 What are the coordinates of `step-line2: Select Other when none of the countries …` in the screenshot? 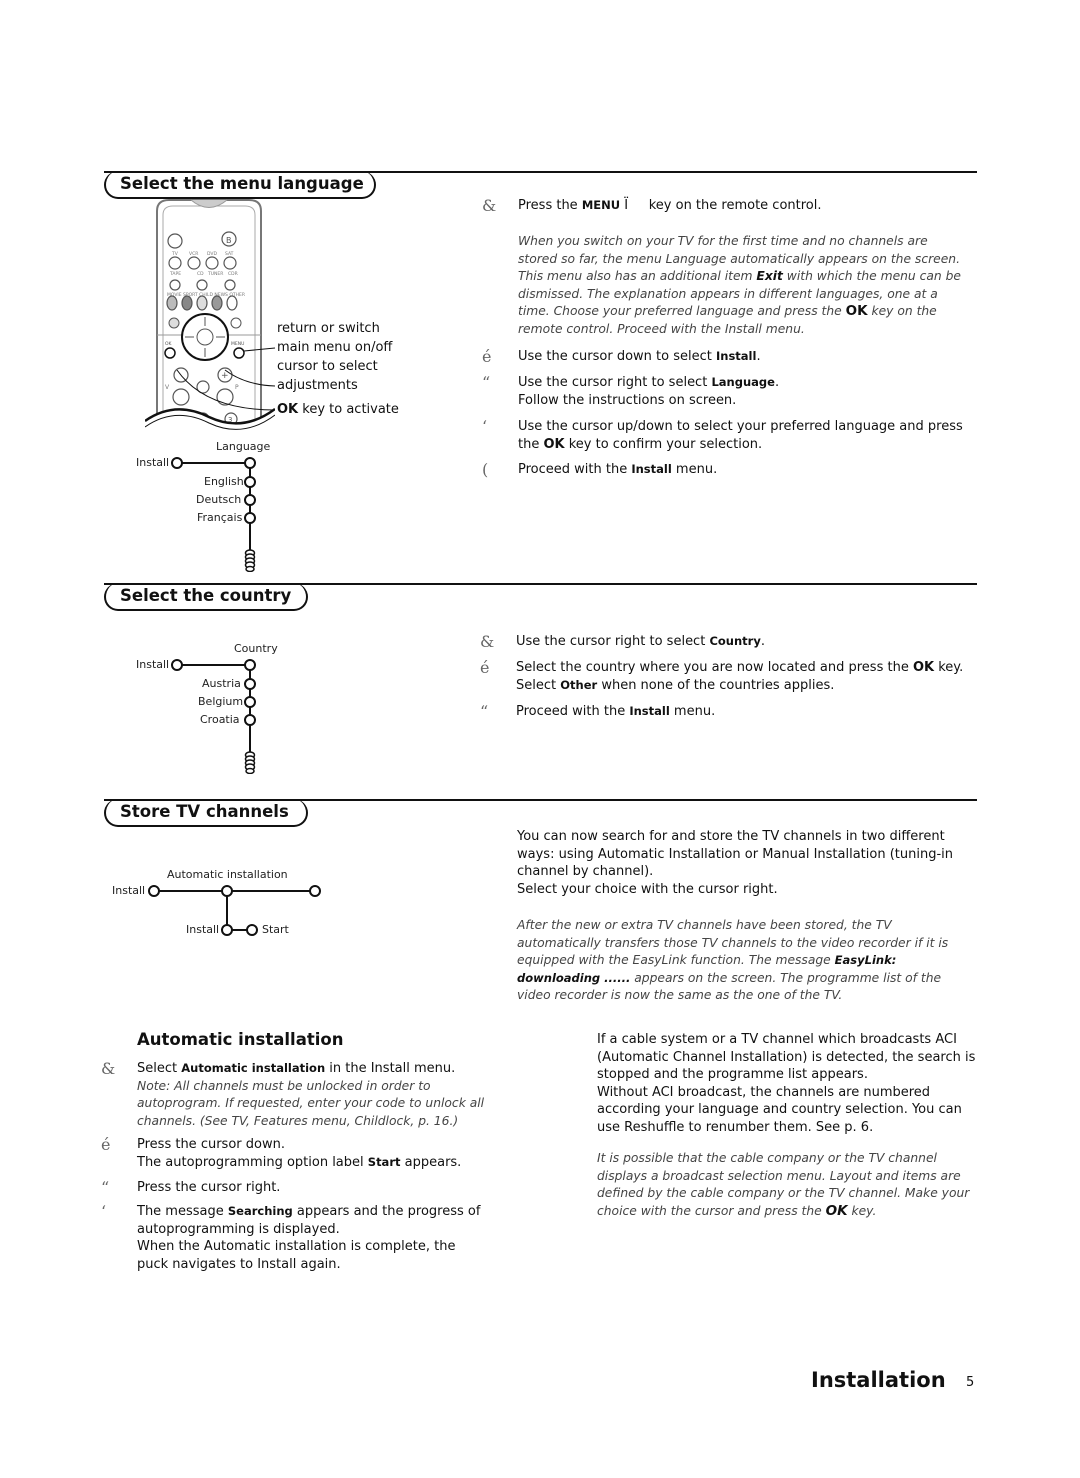 It's located at (751, 686).